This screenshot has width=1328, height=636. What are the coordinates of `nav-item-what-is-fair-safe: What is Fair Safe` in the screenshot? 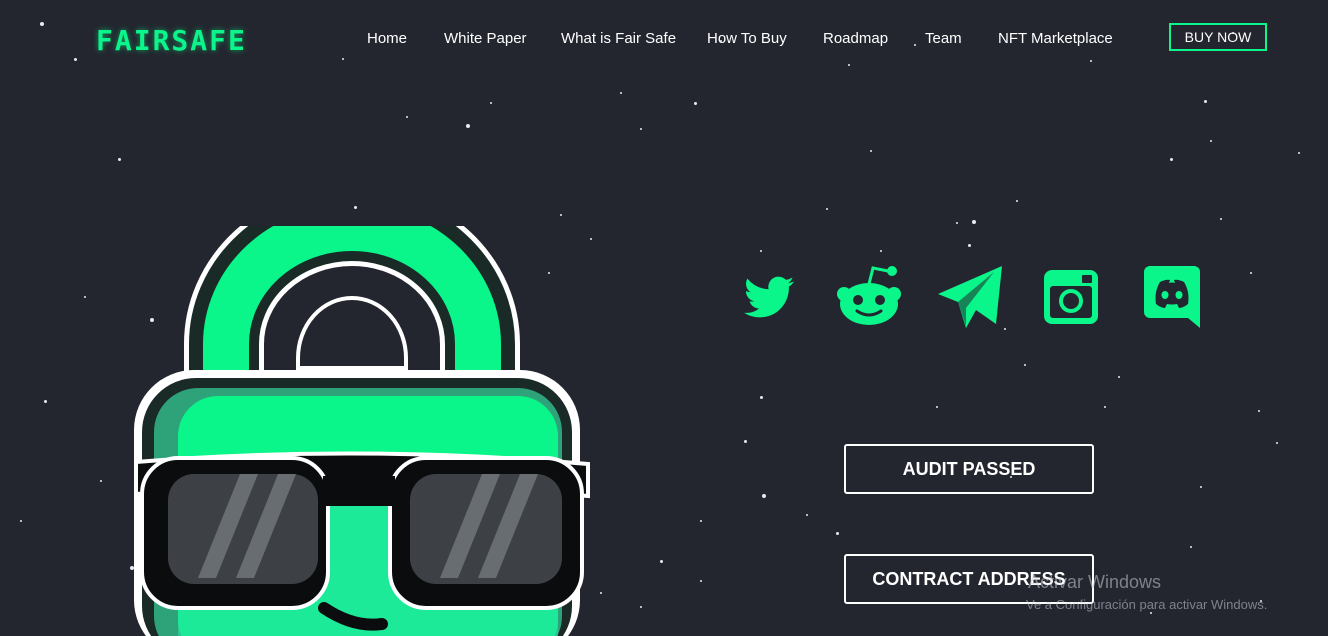 It's located at (618, 38).